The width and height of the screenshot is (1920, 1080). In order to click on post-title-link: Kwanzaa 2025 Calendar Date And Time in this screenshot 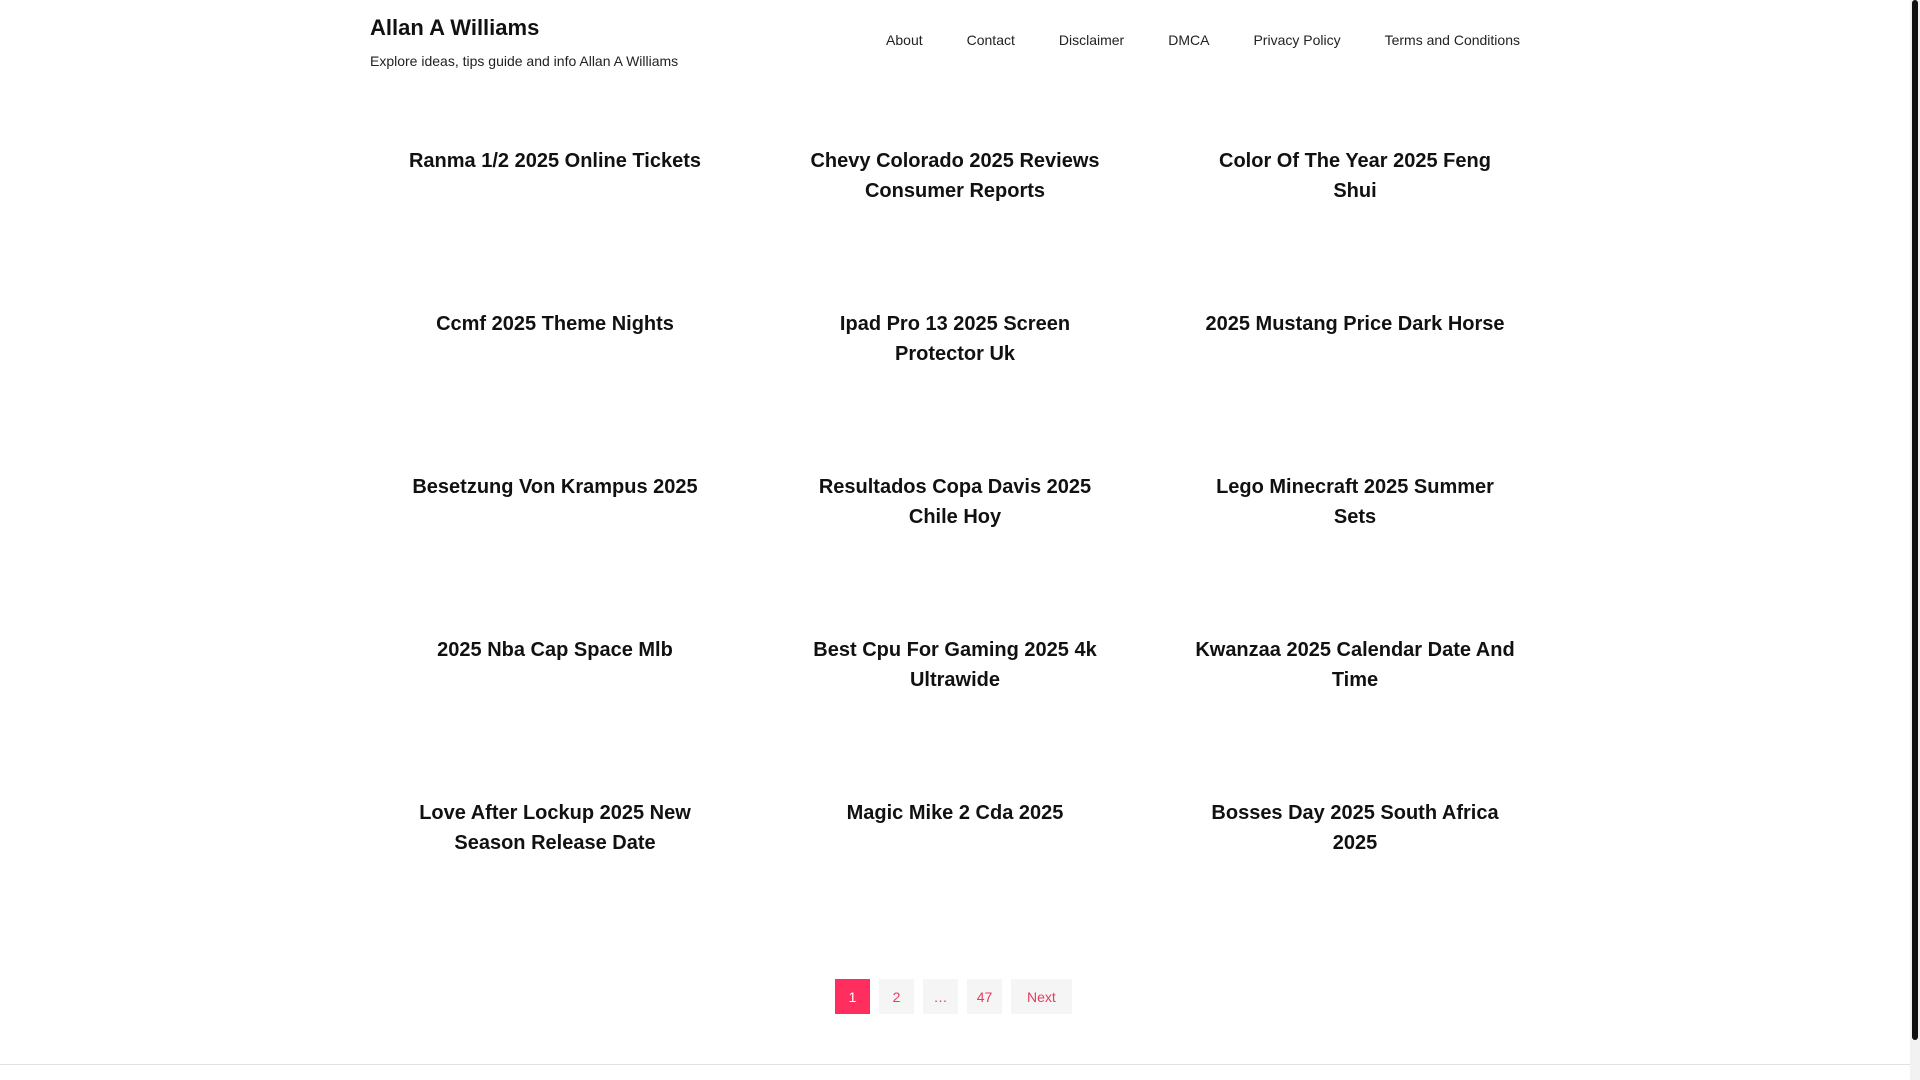, I will do `click(1355, 665)`.